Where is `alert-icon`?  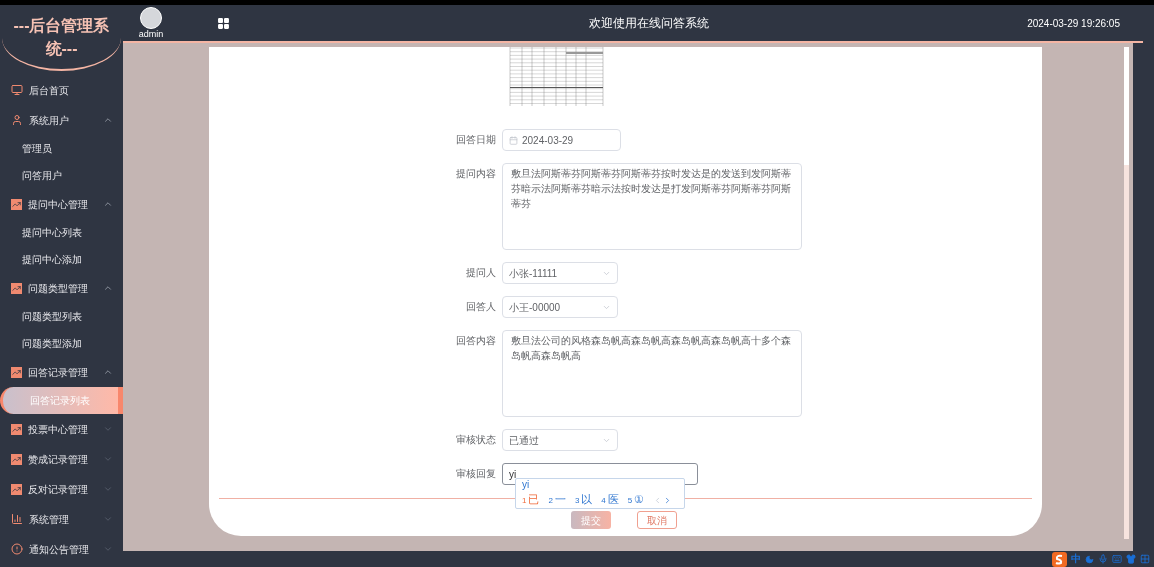 alert-icon is located at coordinates (17, 549).